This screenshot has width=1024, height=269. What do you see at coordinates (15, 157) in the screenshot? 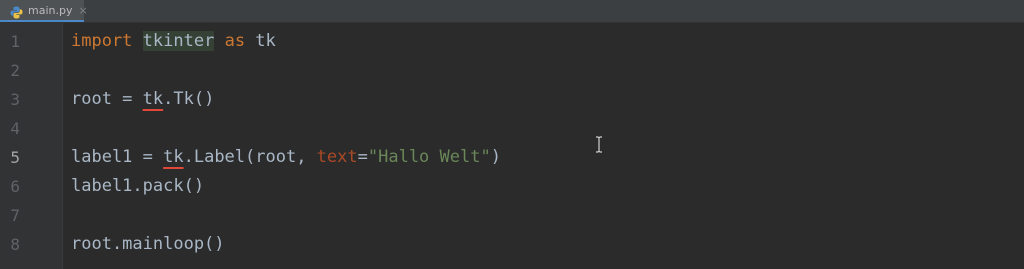
I see `line-number: 5` at bounding box center [15, 157].